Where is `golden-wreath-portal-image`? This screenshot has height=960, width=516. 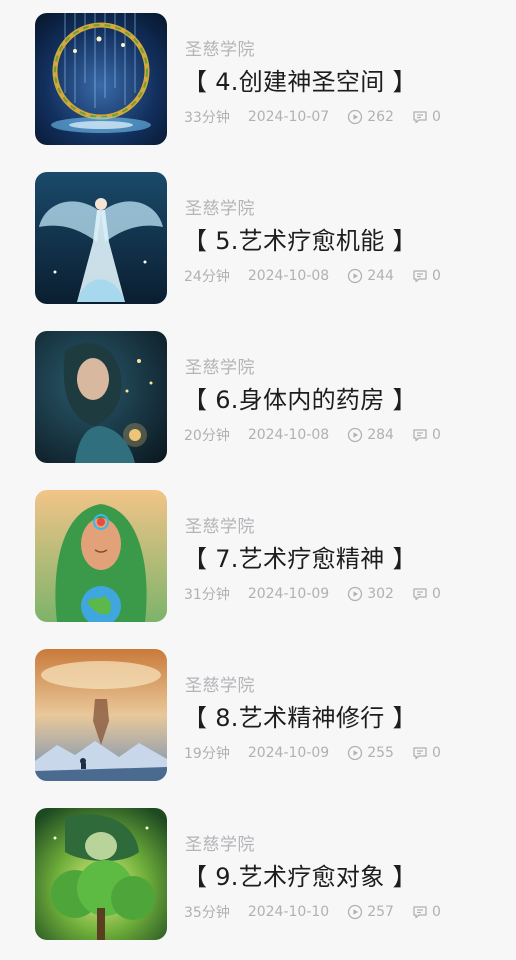
golden-wreath-portal-image is located at coordinates (101, 79).